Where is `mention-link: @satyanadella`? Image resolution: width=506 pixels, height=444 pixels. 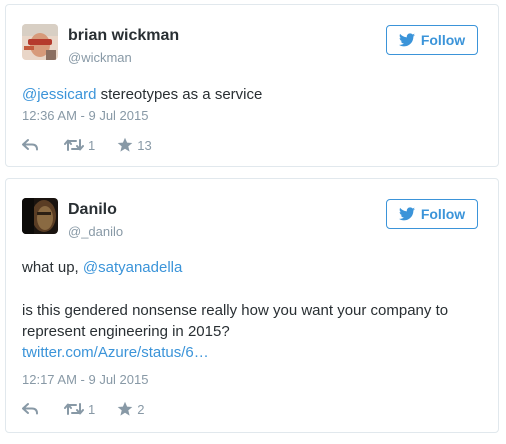
mention-link: @satyanadella is located at coordinates (132, 267).